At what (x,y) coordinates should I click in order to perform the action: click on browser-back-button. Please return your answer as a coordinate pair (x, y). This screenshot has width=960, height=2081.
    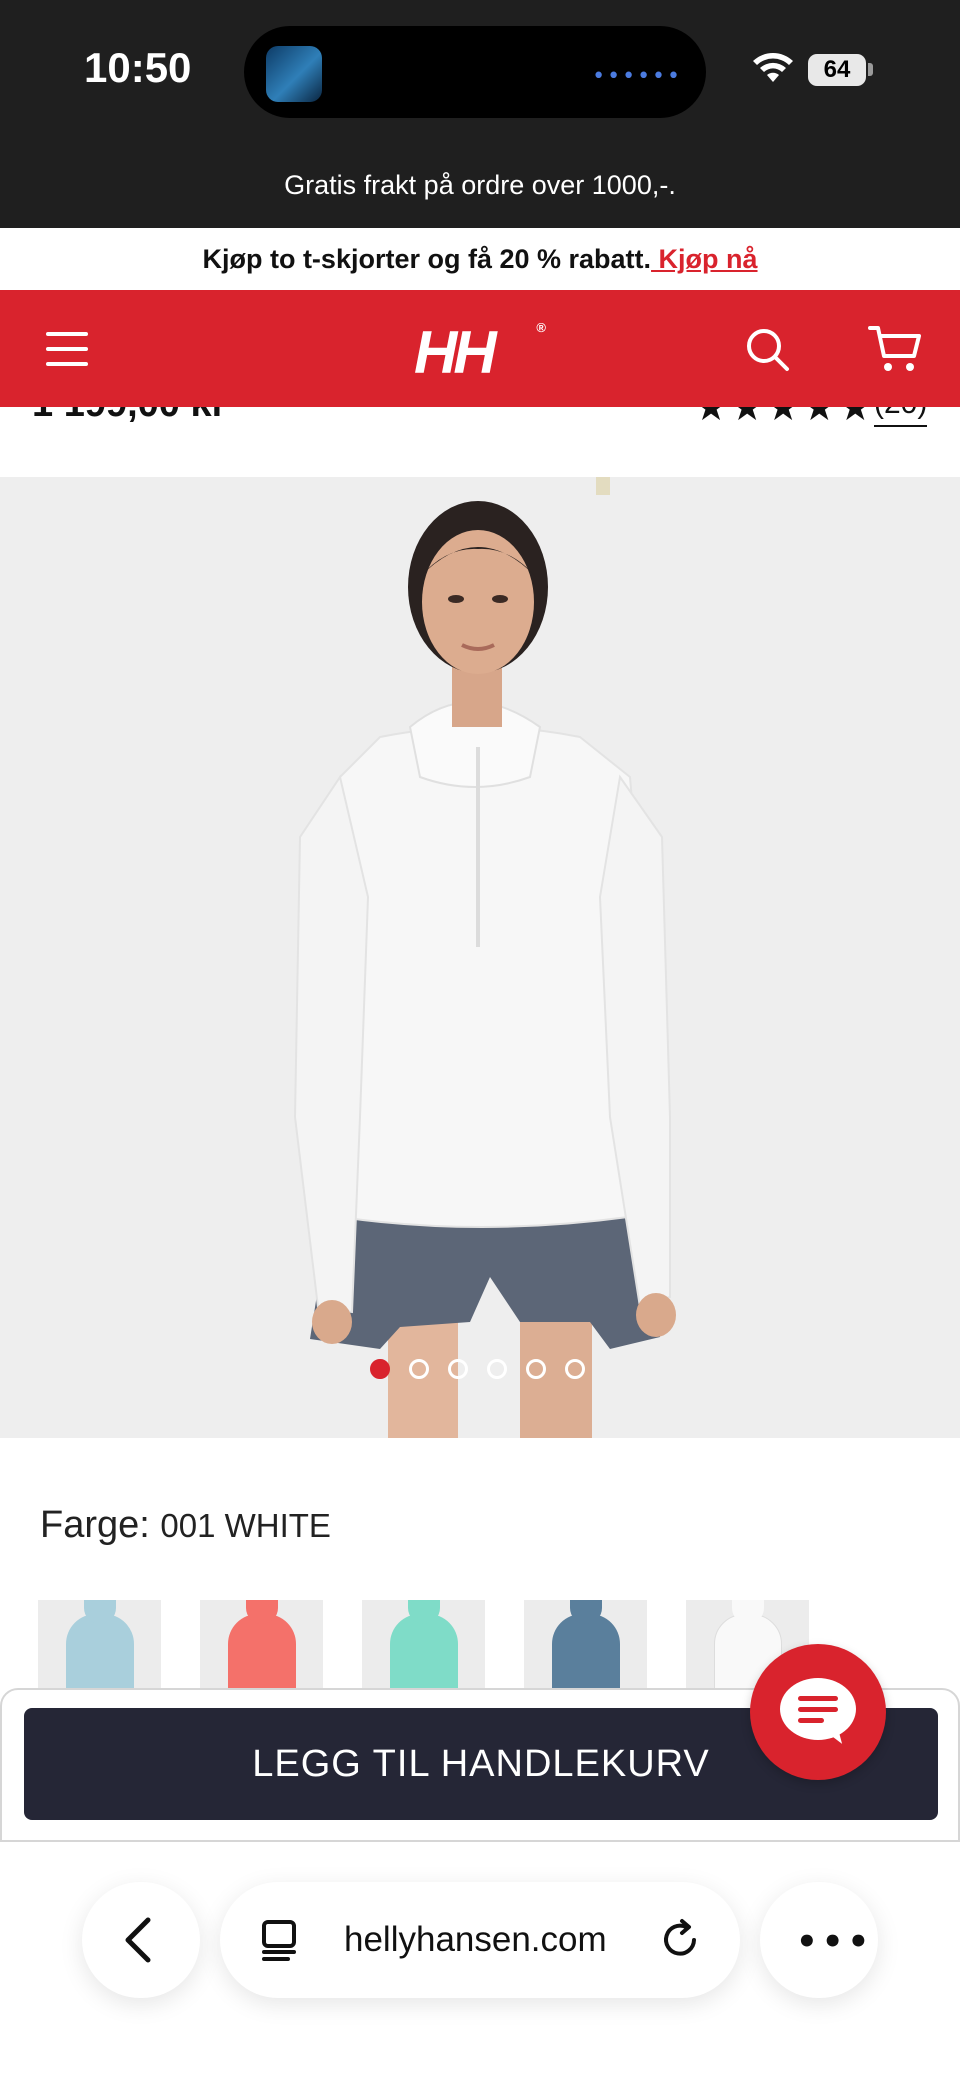
    Looking at the image, I should click on (141, 1940).